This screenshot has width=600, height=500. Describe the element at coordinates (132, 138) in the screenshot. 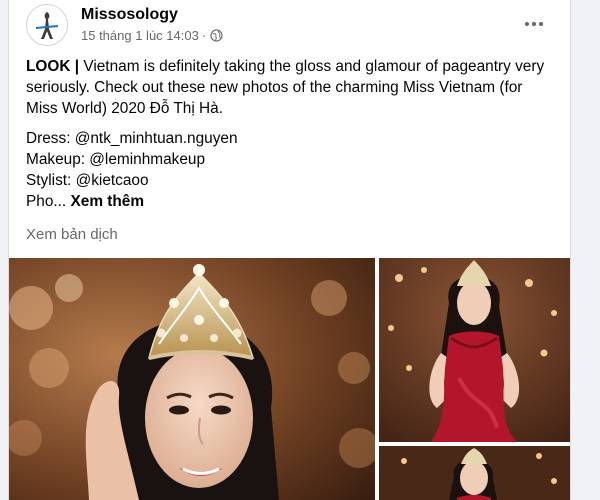

I see `credit-dress: Dress: @ntk_minhtuan.nguyen` at that location.